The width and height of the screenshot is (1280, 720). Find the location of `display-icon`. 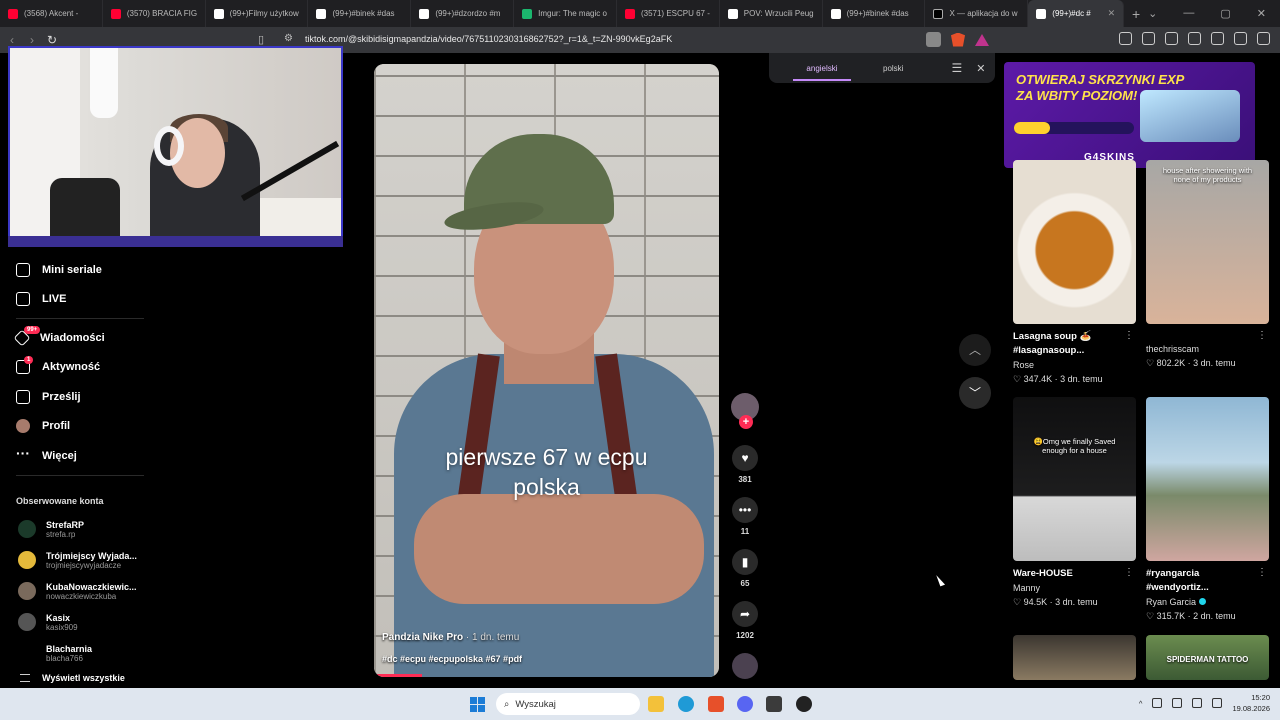

display-icon is located at coordinates (1197, 703).